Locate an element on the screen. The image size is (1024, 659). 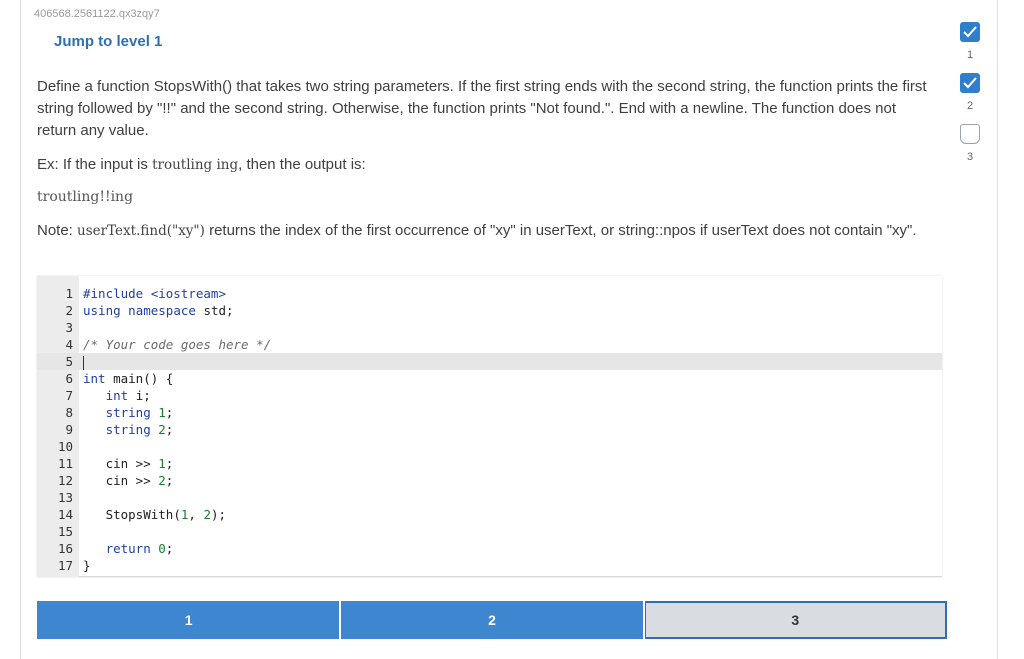
code-line: 13 is located at coordinates (489, 497).